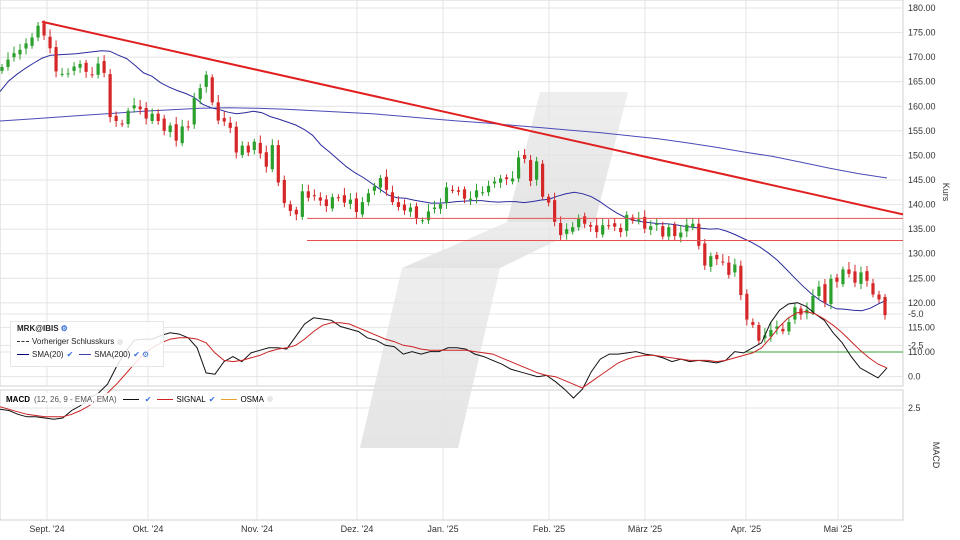 The image size is (960, 540). I want to click on price-y-tick-label: 165.00, so click(922, 82).